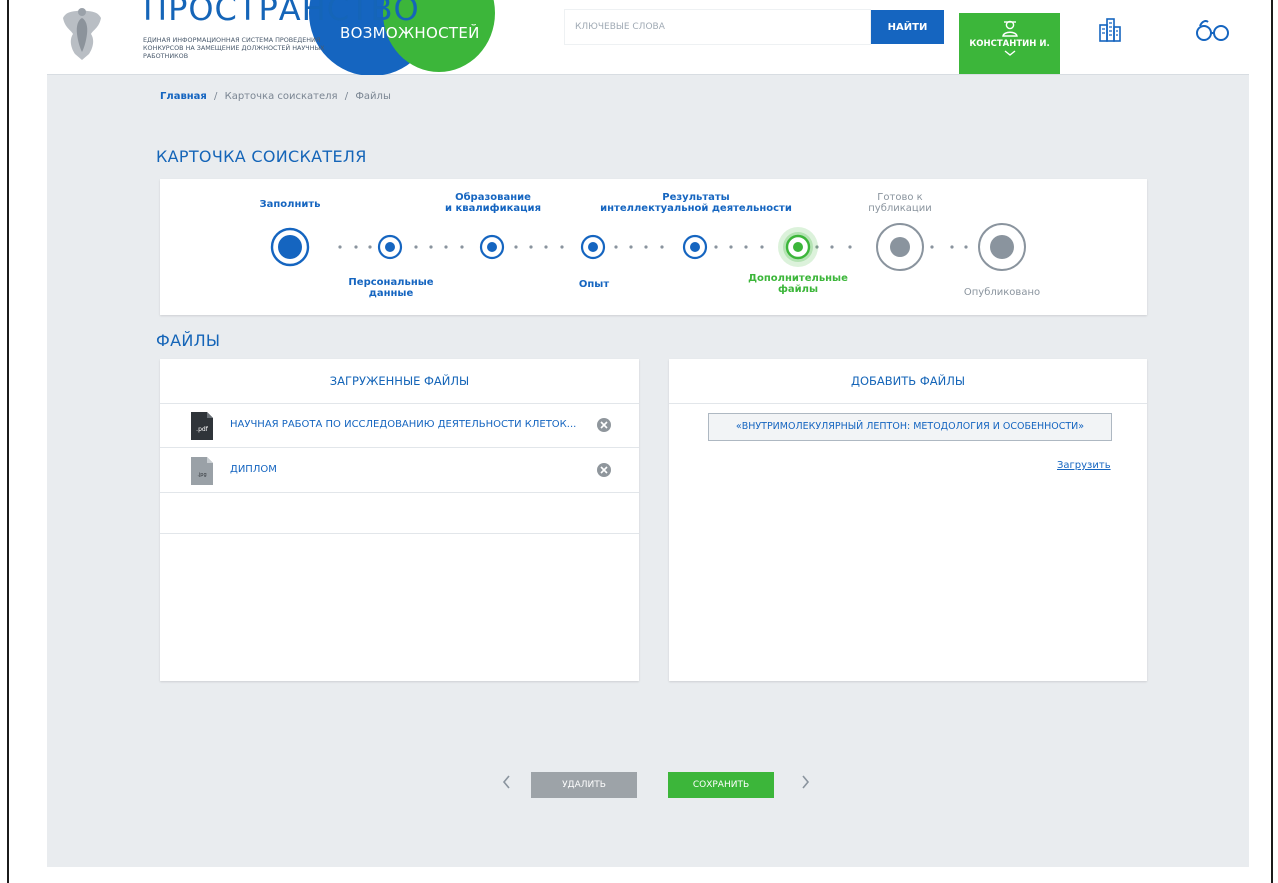 Image resolution: width=1278 pixels, height=883 pixels. I want to click on user-menu: КОНСТАНТИН И., so click(1009, 43).